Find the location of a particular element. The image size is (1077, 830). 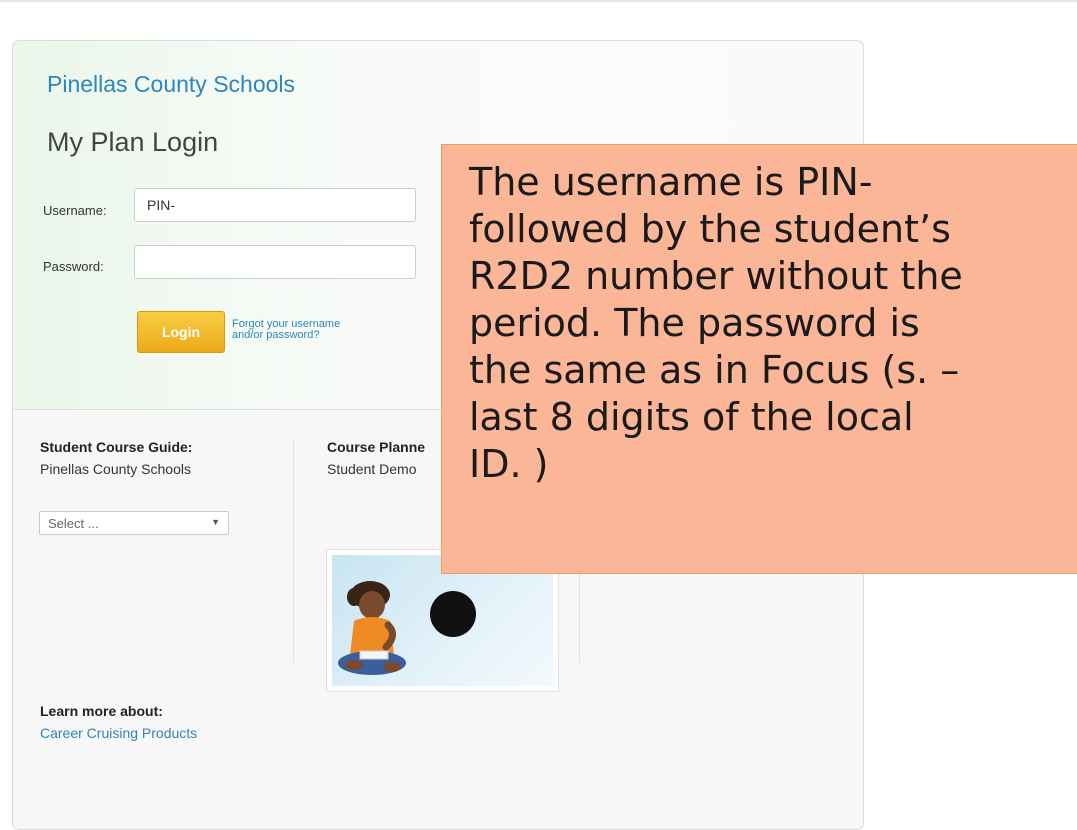

course-guide-school: Pinellas County Schools is located at coordinates (115, 469).